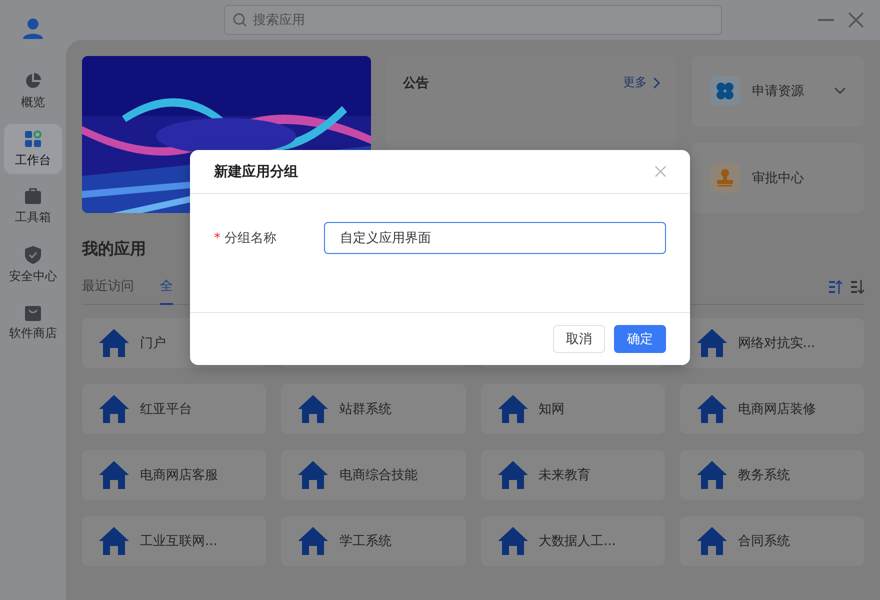 This screenshot has height=600, width=880. Describe the element at coordinates (33, 196) in the screenshot. I see `briefcase-icon` at that location.